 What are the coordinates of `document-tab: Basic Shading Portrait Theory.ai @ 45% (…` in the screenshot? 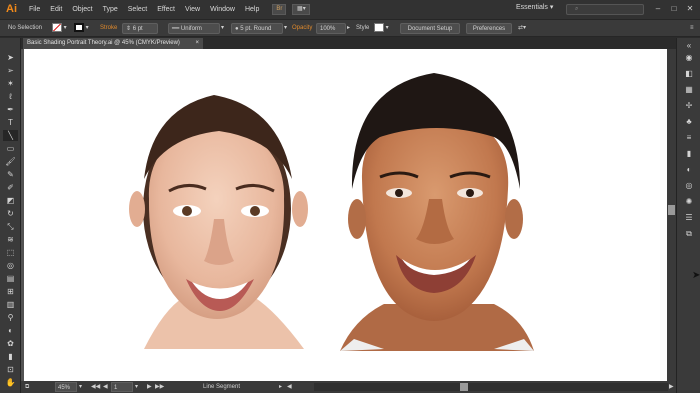 It's located at (113, 43).